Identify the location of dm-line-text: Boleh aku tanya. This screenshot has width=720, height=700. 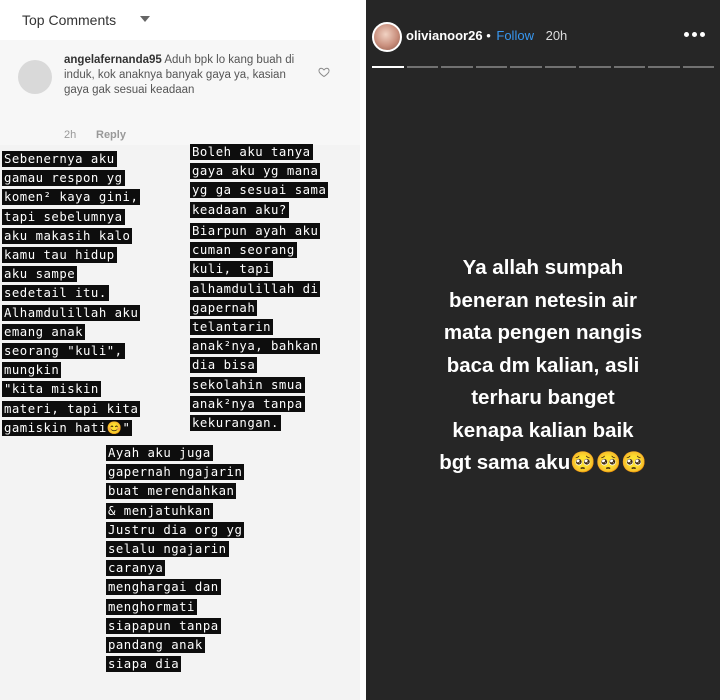
(251, 152).